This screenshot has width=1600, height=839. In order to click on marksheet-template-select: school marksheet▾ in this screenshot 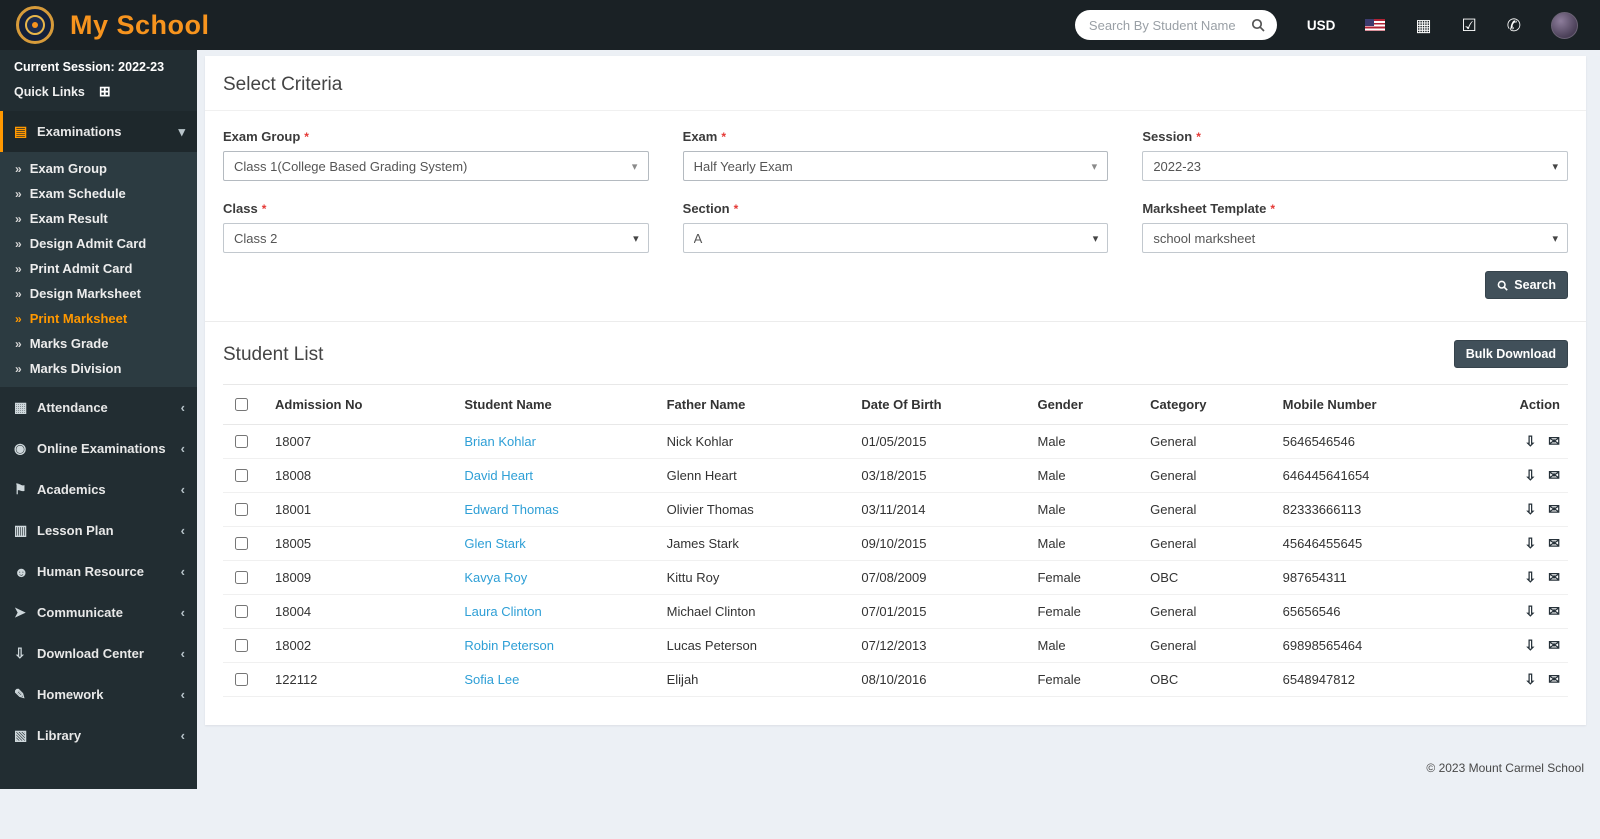, I will do `click(1355, 238)`.